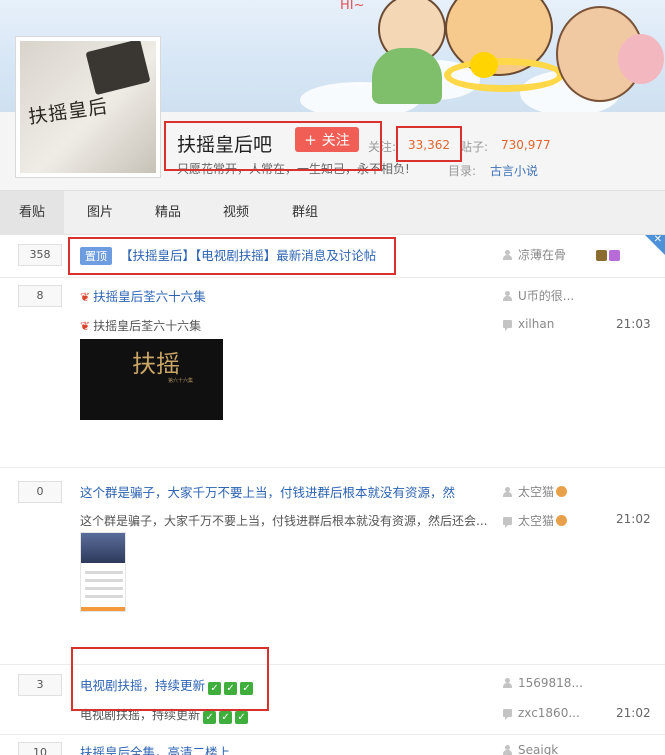  Describe the element at coordinates (534, 254) in the screenshot. I see `thread-author: 凉薄在骨` at that location.